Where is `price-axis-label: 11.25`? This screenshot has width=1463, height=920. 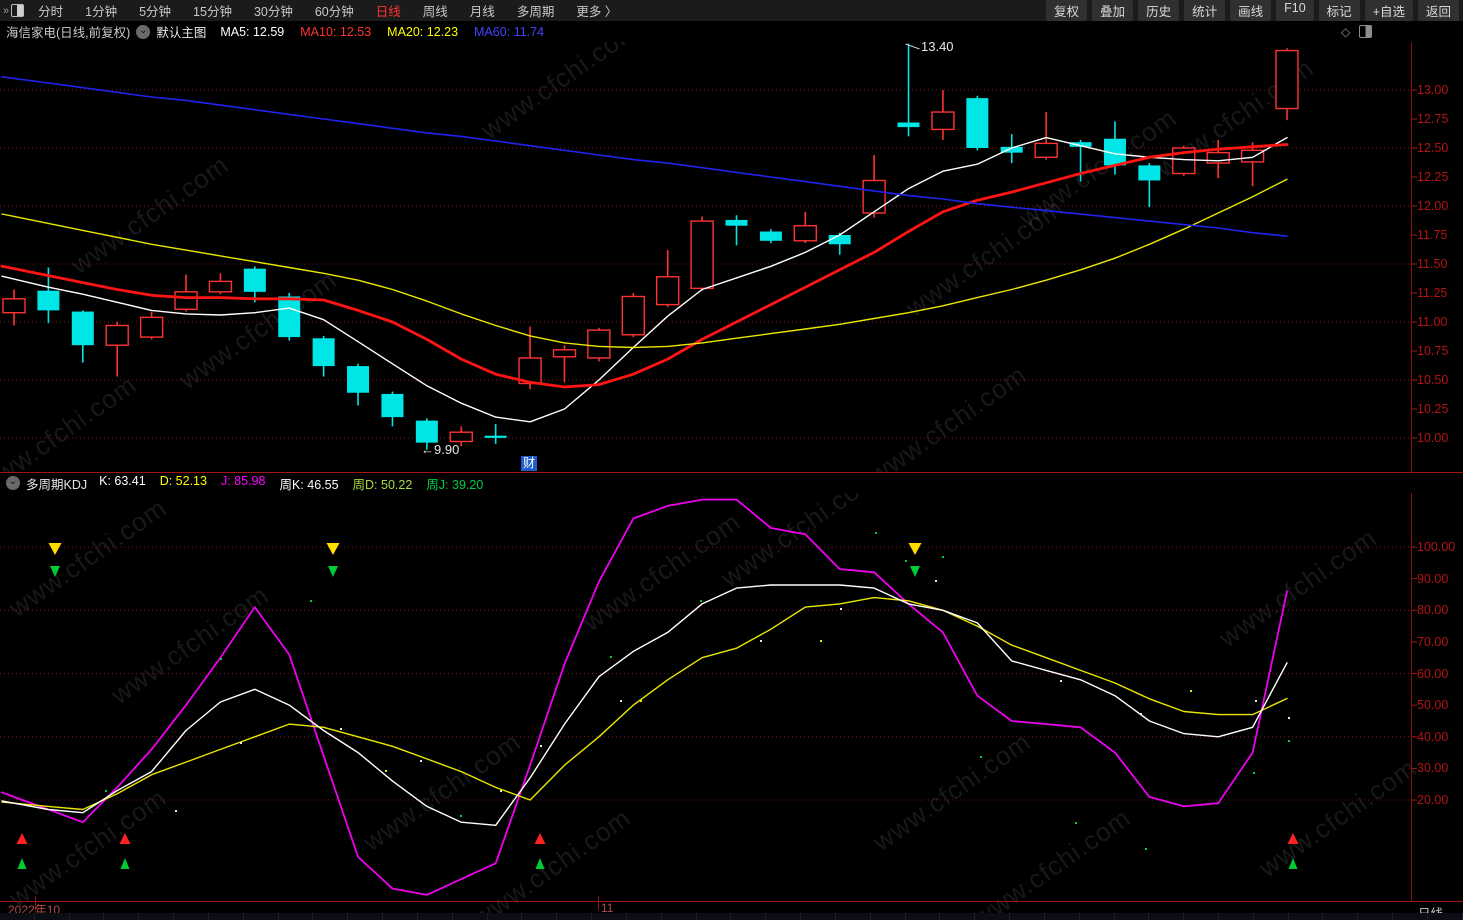
price-axis-label: 11.25 is located at coordinates (1432, 293).